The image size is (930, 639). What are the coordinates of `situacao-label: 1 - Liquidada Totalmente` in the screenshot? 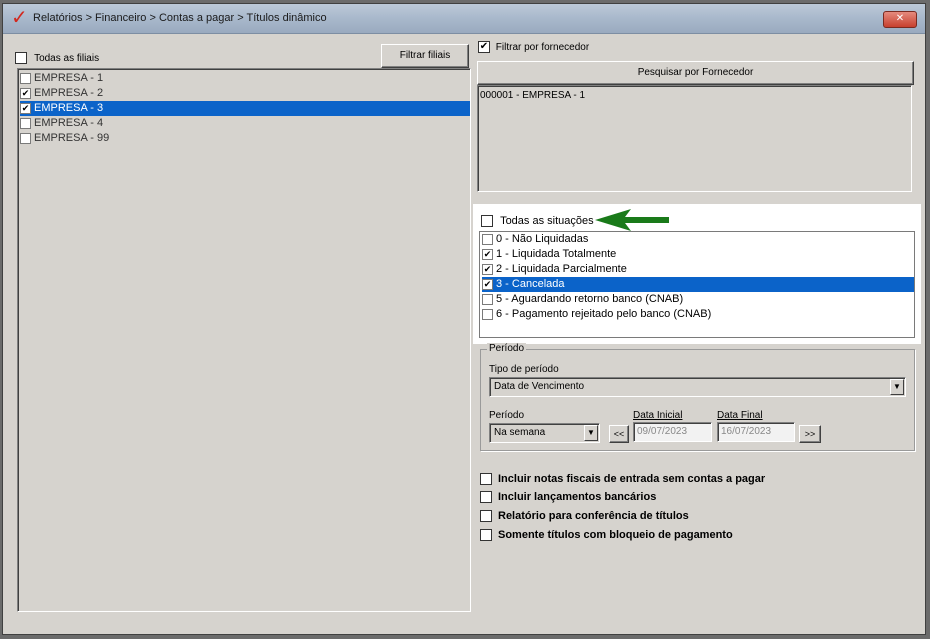 It's located at (556, 254).